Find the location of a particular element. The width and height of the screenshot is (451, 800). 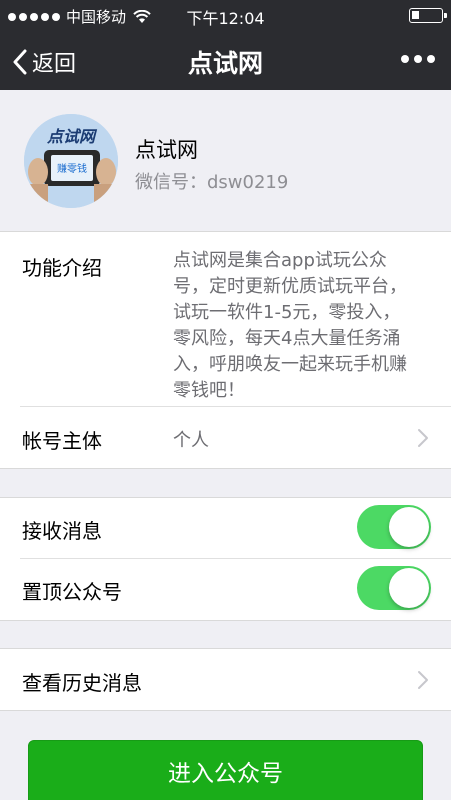

status-time: 下午12:04 is located at coordinates (225, 18).